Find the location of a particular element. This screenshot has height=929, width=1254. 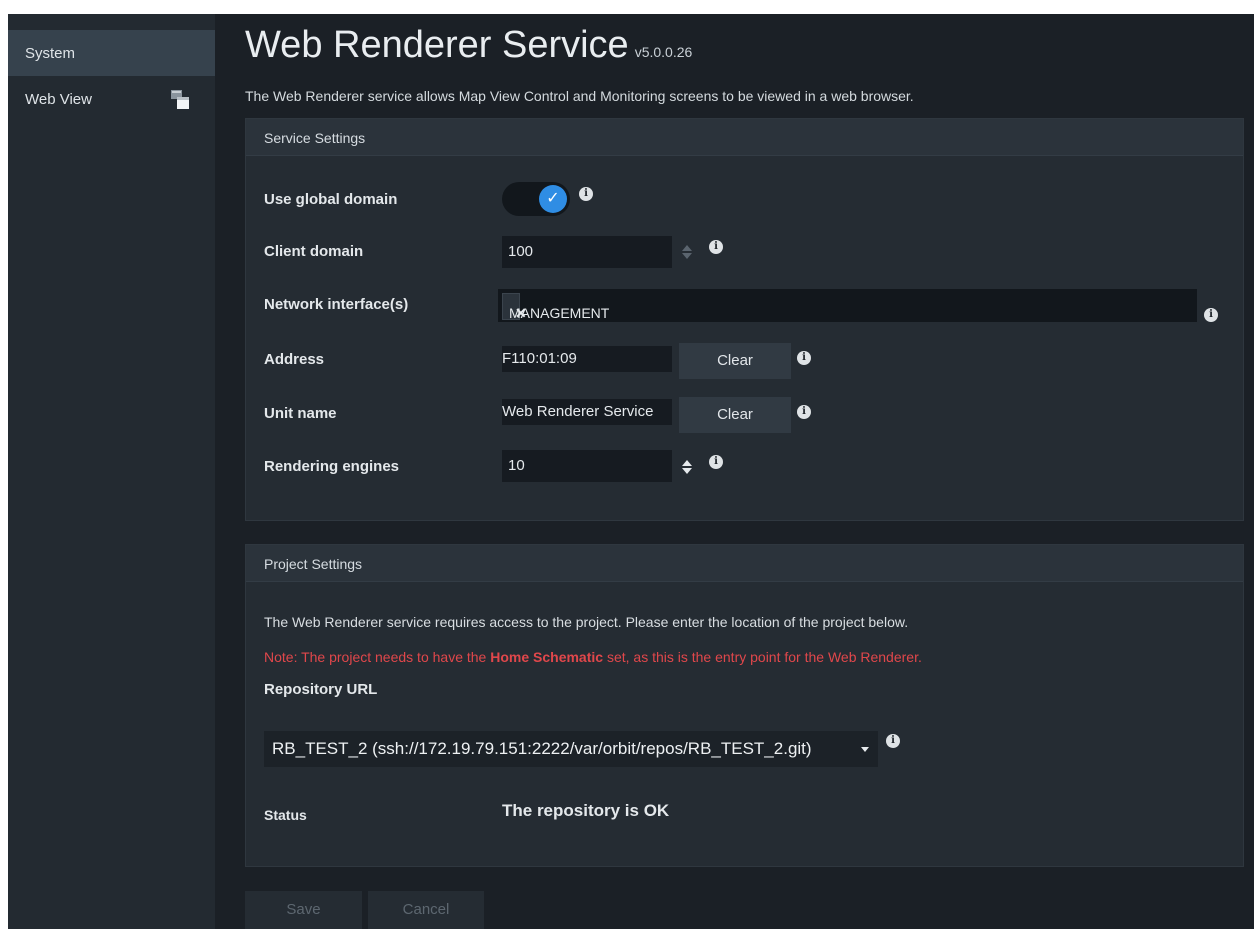

service-settings-header: Service Settings is located at coordinates (744, 137).